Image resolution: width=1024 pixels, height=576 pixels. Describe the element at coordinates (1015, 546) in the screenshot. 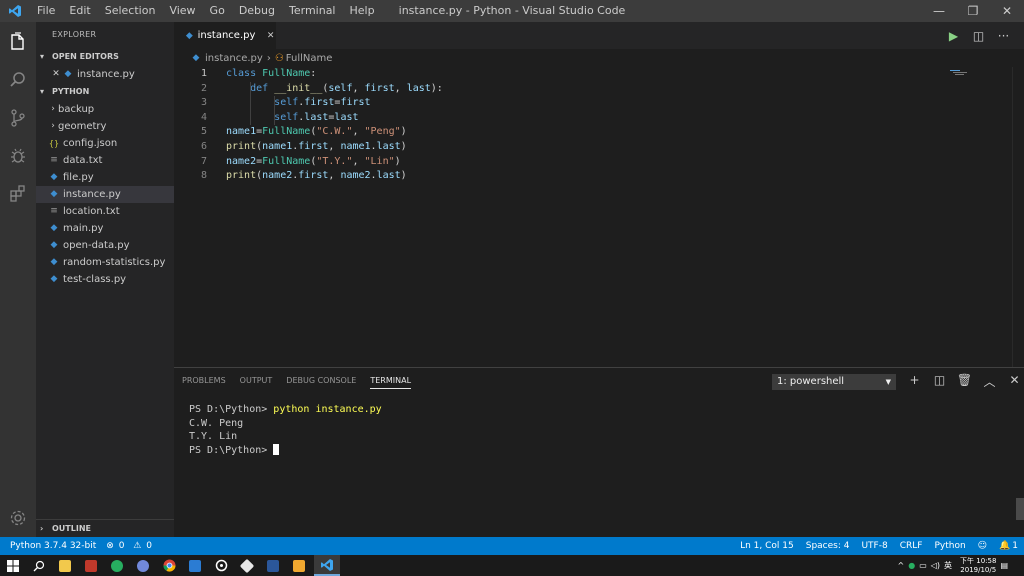

I see `notification-count: 1` at that location.